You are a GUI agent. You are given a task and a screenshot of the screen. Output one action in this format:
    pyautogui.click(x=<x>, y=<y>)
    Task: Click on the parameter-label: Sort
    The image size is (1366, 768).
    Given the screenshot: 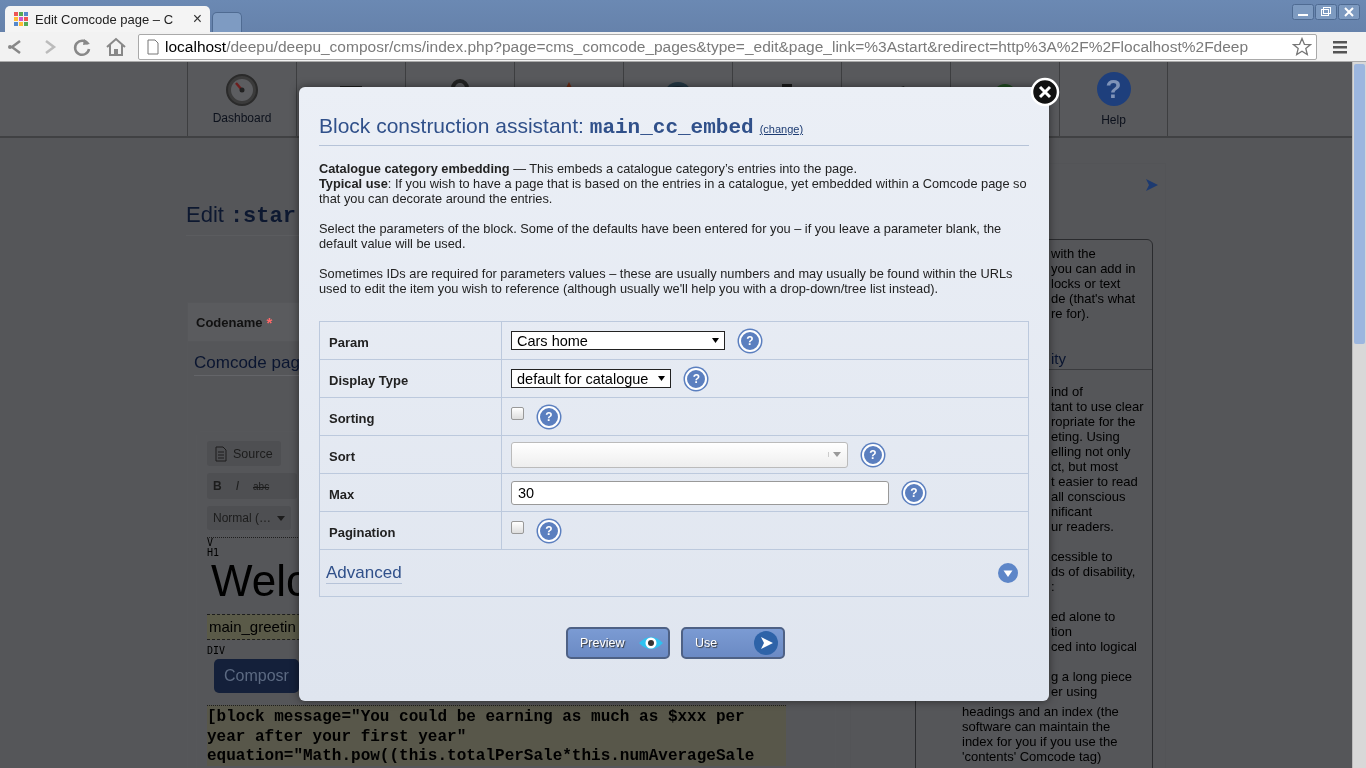 What is the action you would take?
    pyautogui.click(x=411, y=454)
    